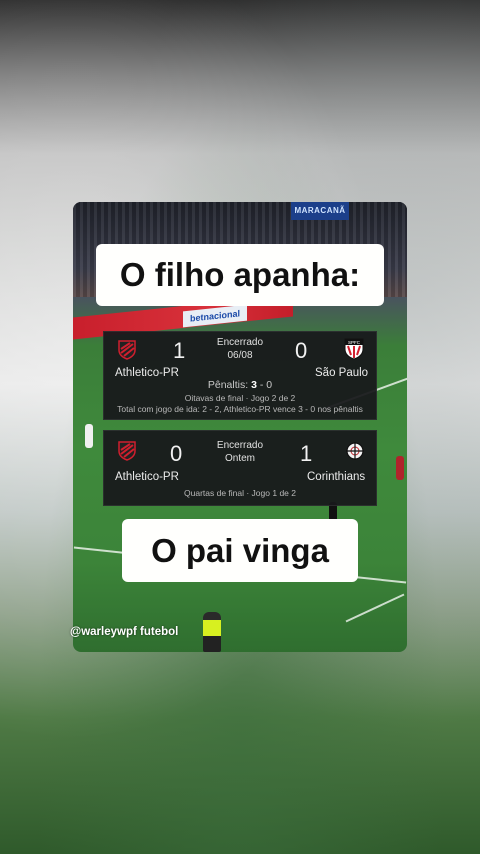 The height and width of the screenshot is (854, 480). What do you see at coordinates (269, 385) in the screenshot?
I see `penalties-away: 0` at bounding box center [269, 385].